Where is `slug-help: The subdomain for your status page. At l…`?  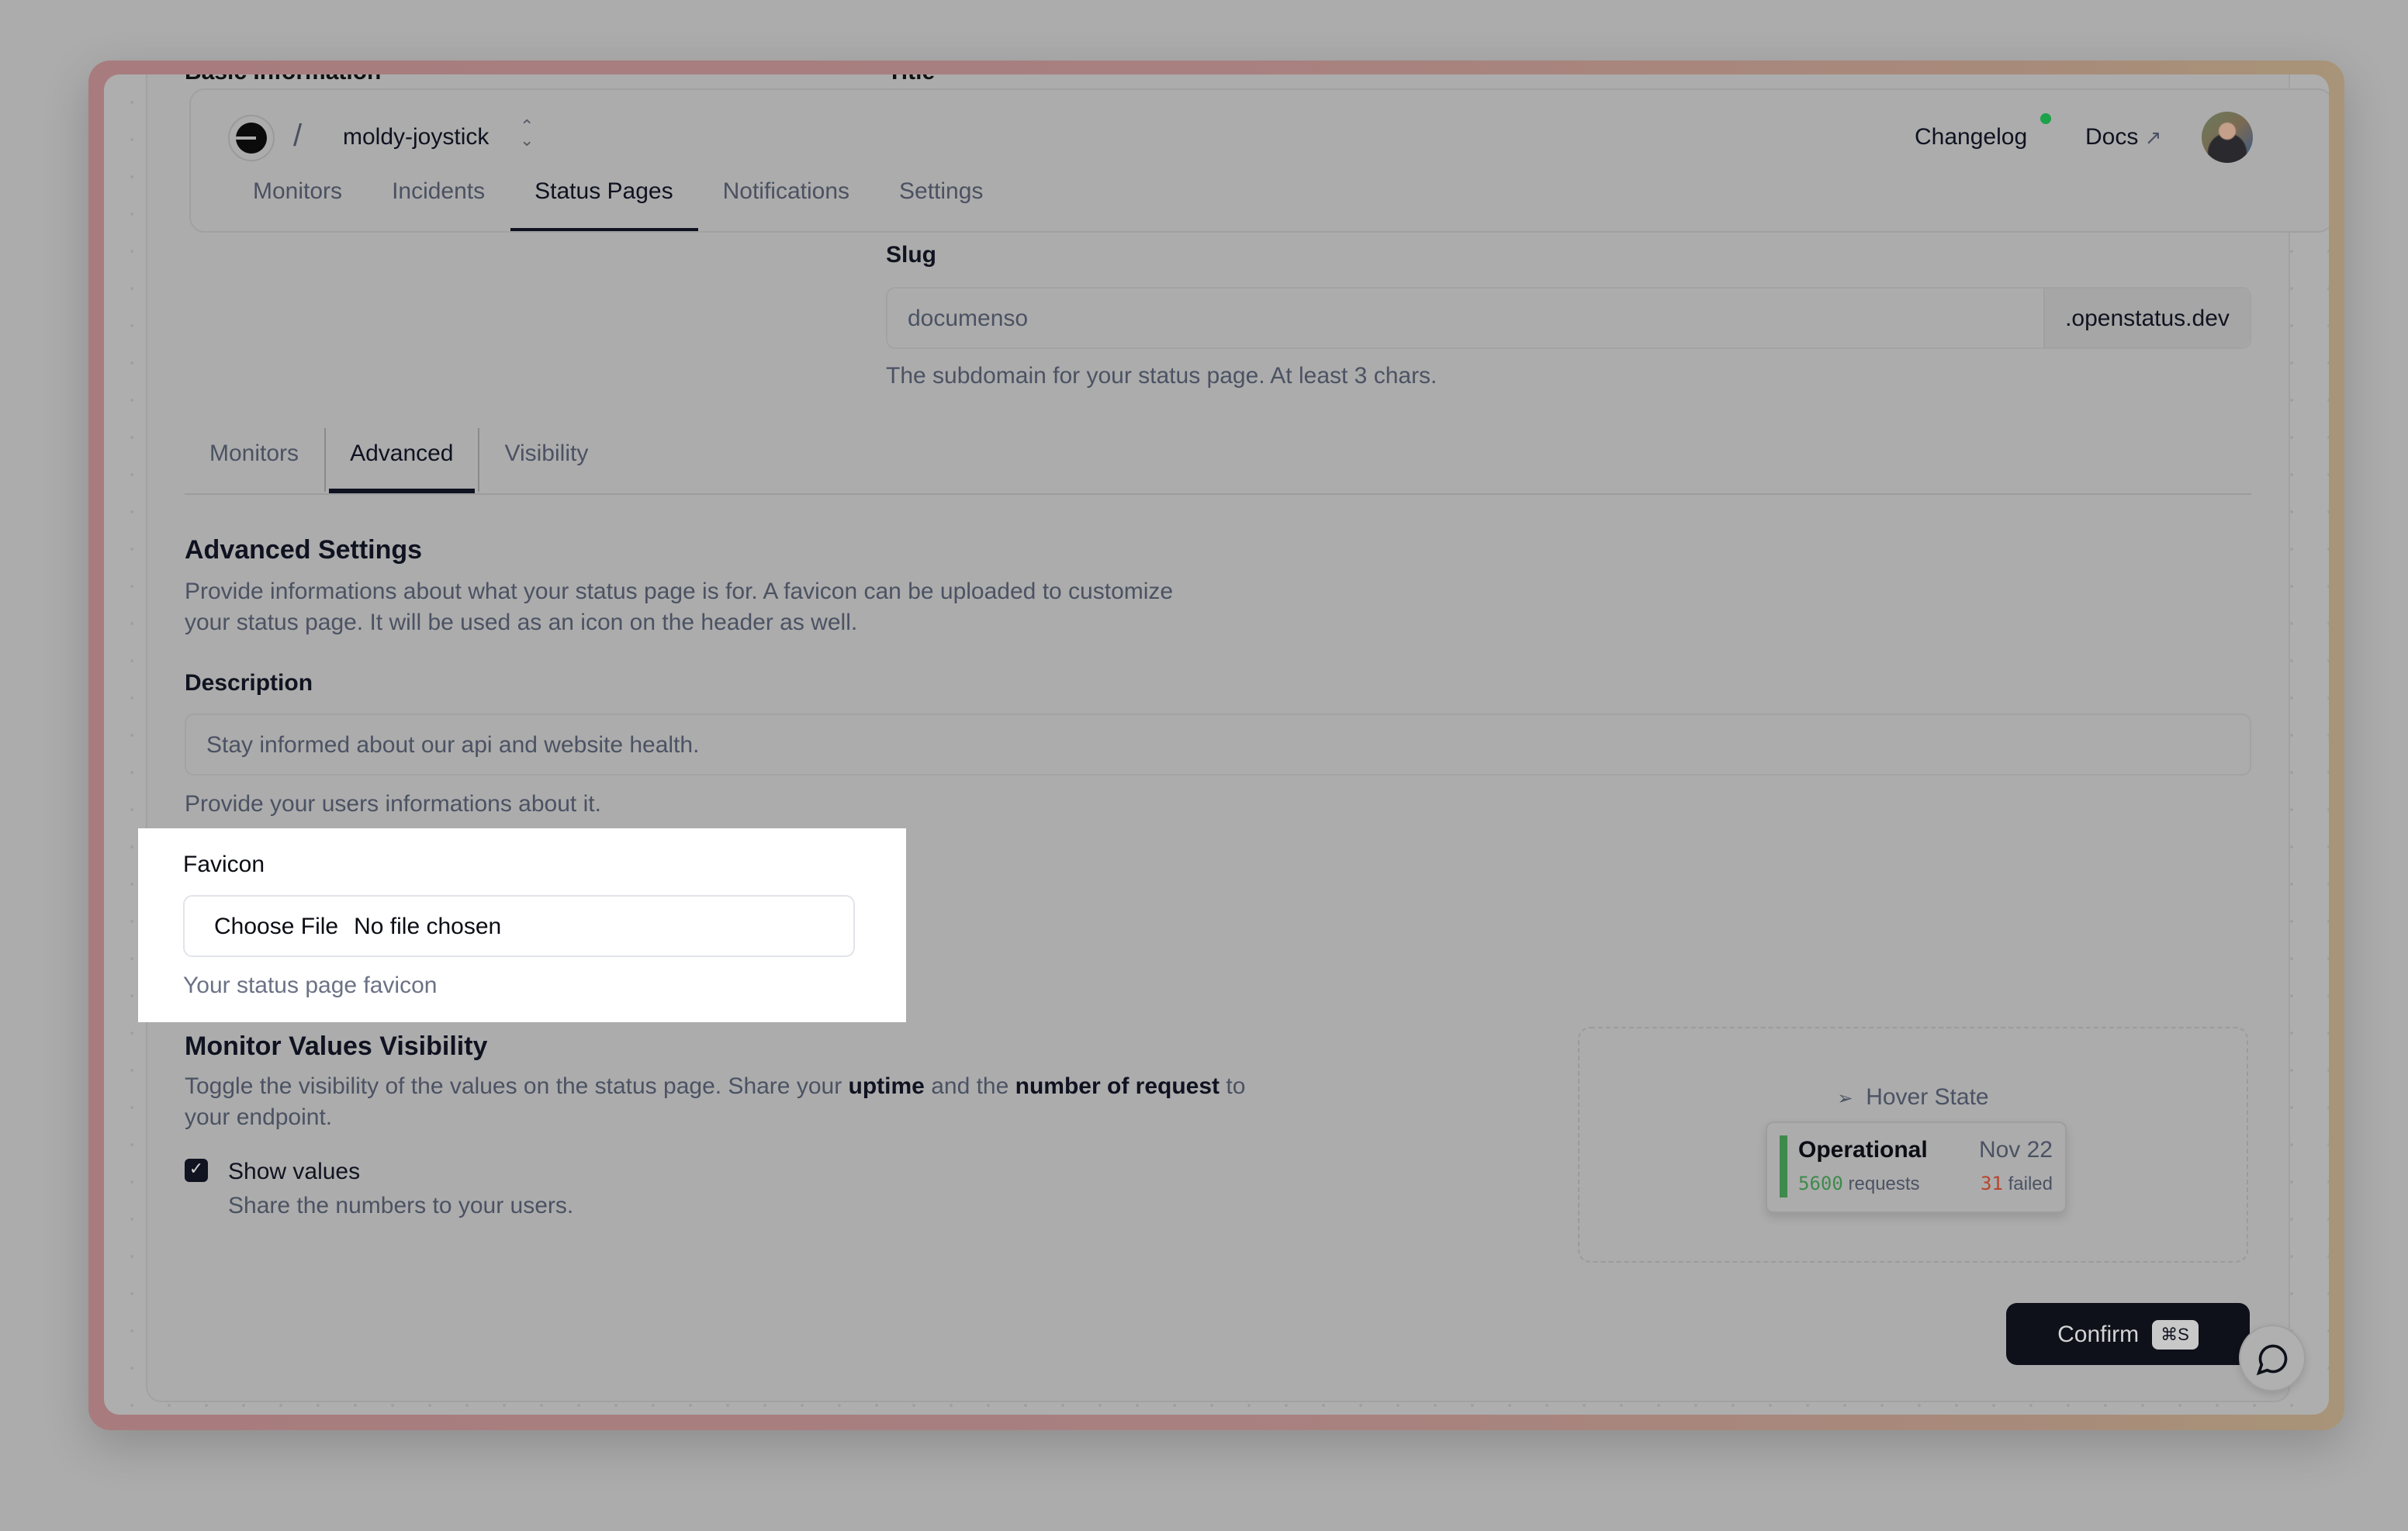 slug-help: The subdomain for your status page. At l… is located at coordinates (1162, 376).